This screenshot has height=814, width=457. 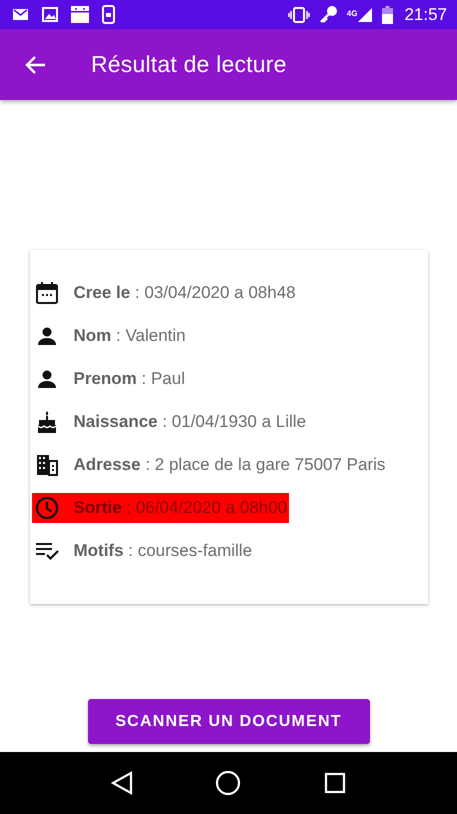 What do you see at coordinates (46, 465) in the screenshot?
I see `building-icon` at bounding box center [46, 465].